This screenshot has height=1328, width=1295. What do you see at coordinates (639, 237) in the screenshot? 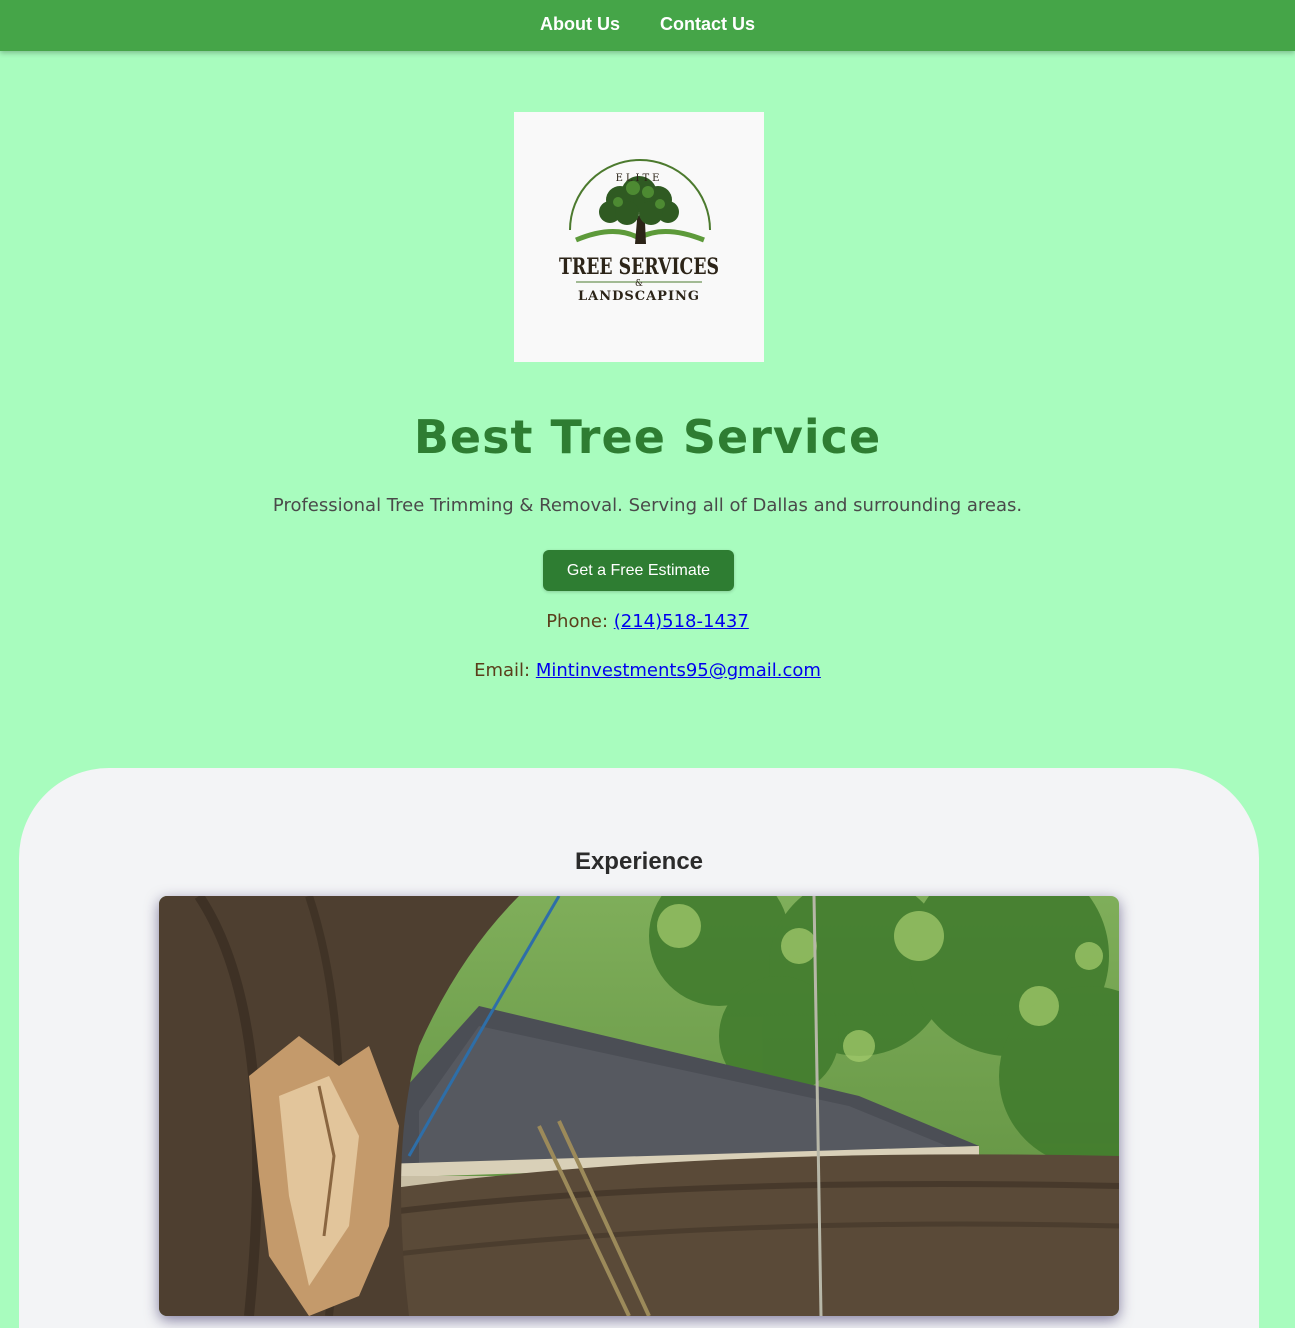
I see `company-logo: ELITE TREE SERVICES & LANDSCAPING` at bounding box center [639, 237].